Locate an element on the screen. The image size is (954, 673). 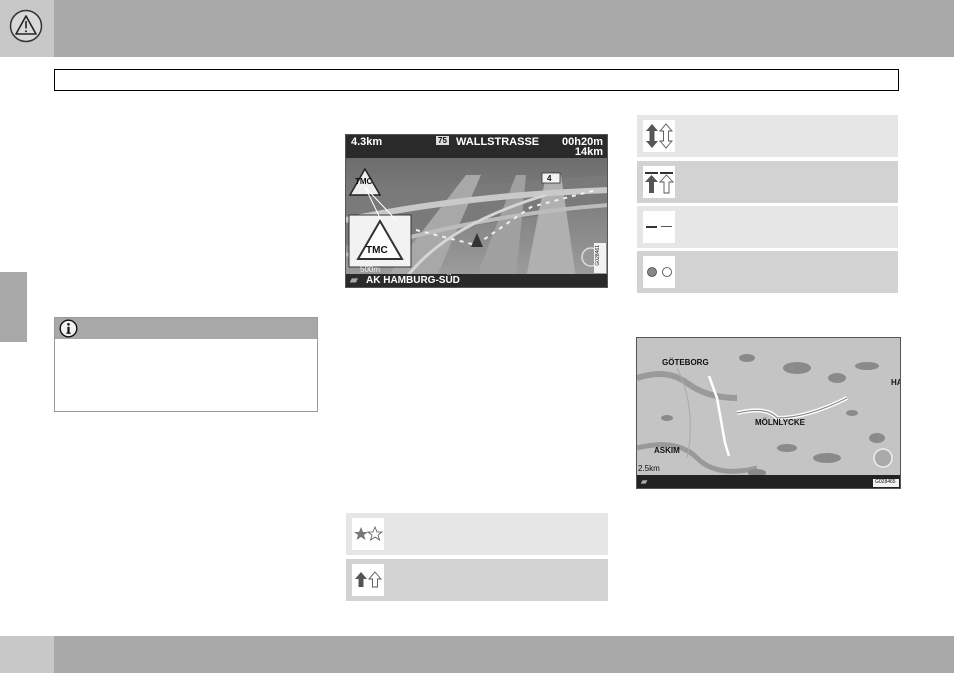
image-code: G028461 is located at coordinates (598, 255).